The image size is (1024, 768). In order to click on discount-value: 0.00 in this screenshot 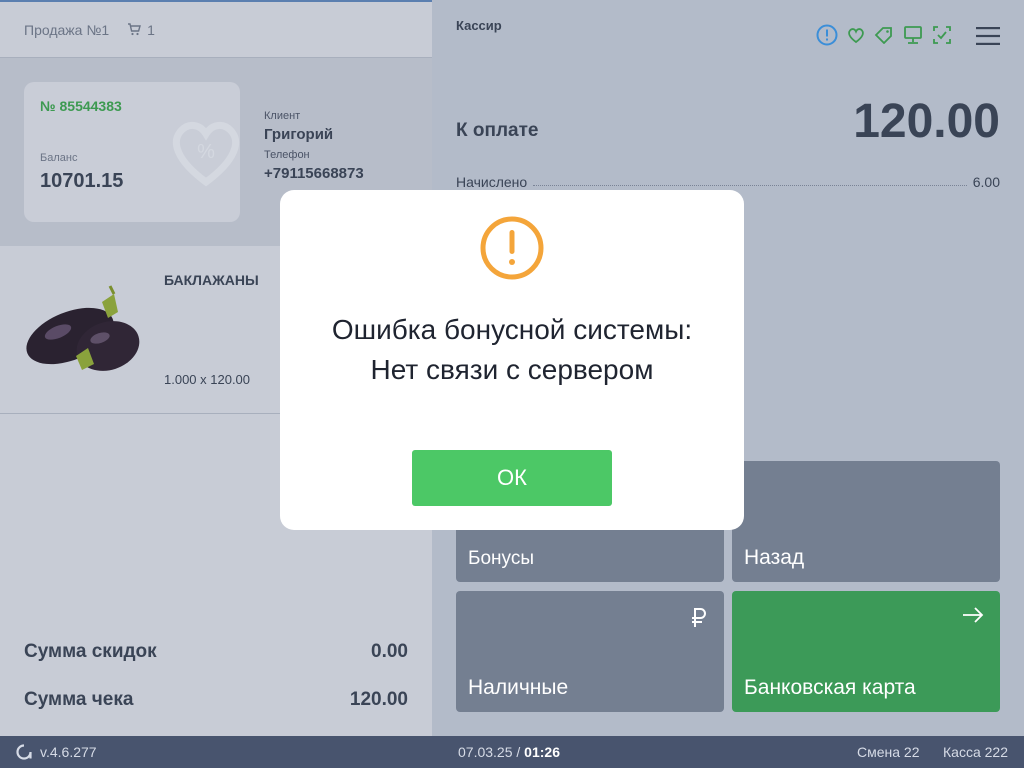, I will do `click(389, 651)`.